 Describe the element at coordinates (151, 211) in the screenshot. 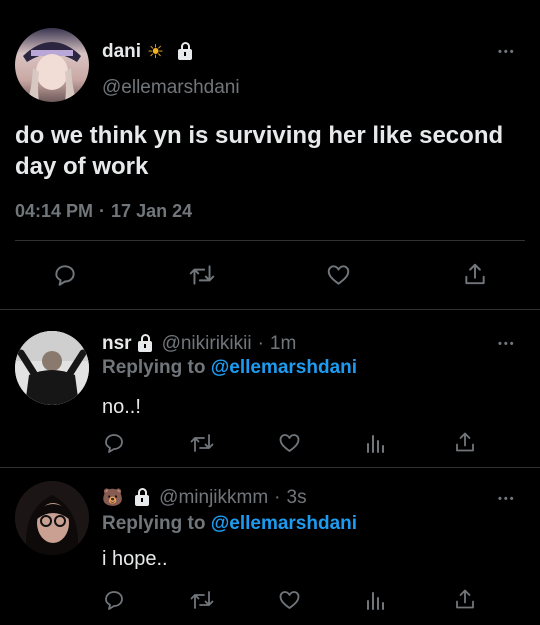

I see `tweet-date: 17 Jan 24` at that location.